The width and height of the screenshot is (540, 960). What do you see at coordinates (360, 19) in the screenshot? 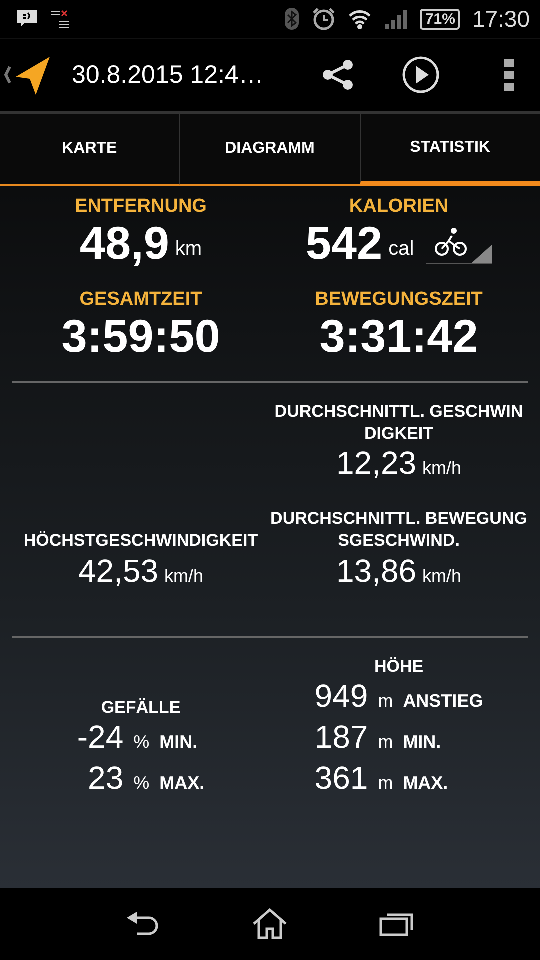
I see `wifi-icon` at bounding box center [360, 19].